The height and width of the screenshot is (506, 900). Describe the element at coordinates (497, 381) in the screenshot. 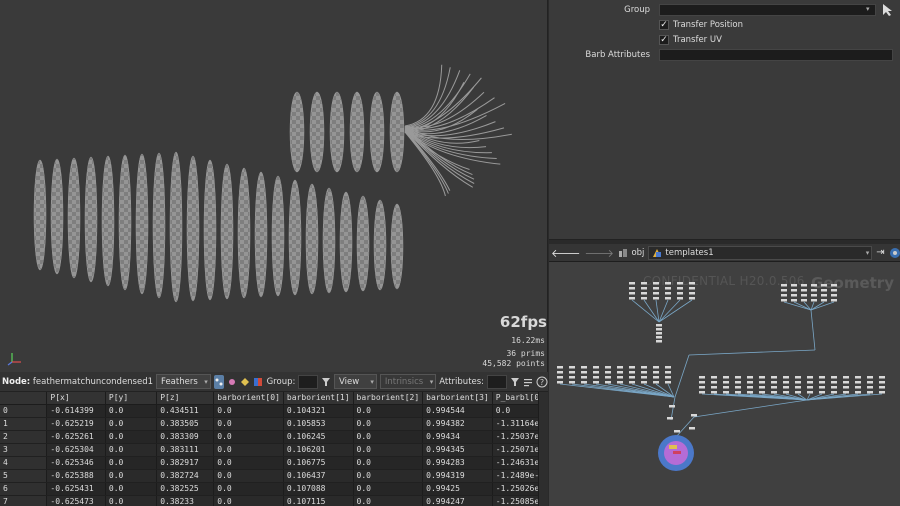

I see `attributes-filter-input` at that location.